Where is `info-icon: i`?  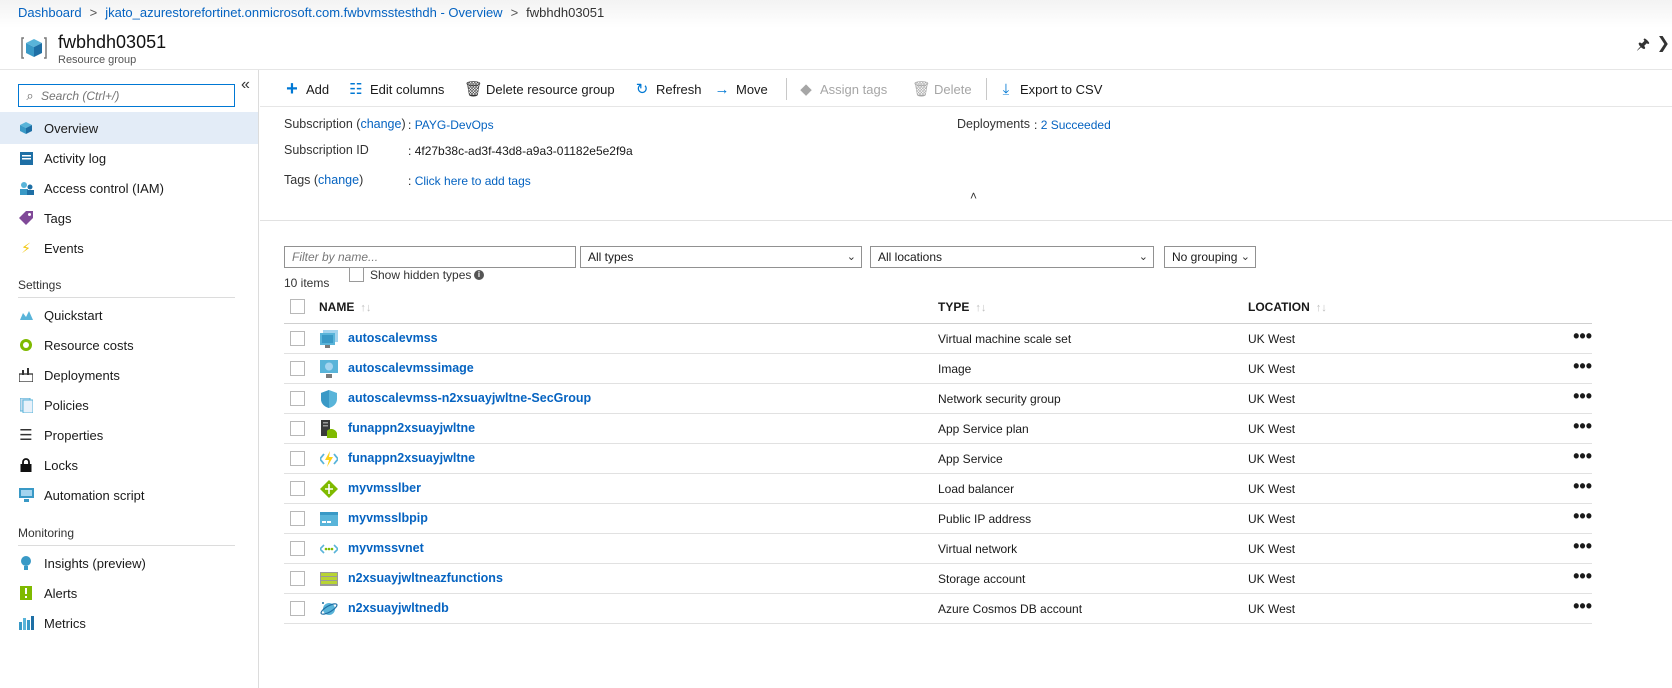 info-icon: i is located at coordinates (479, 275).